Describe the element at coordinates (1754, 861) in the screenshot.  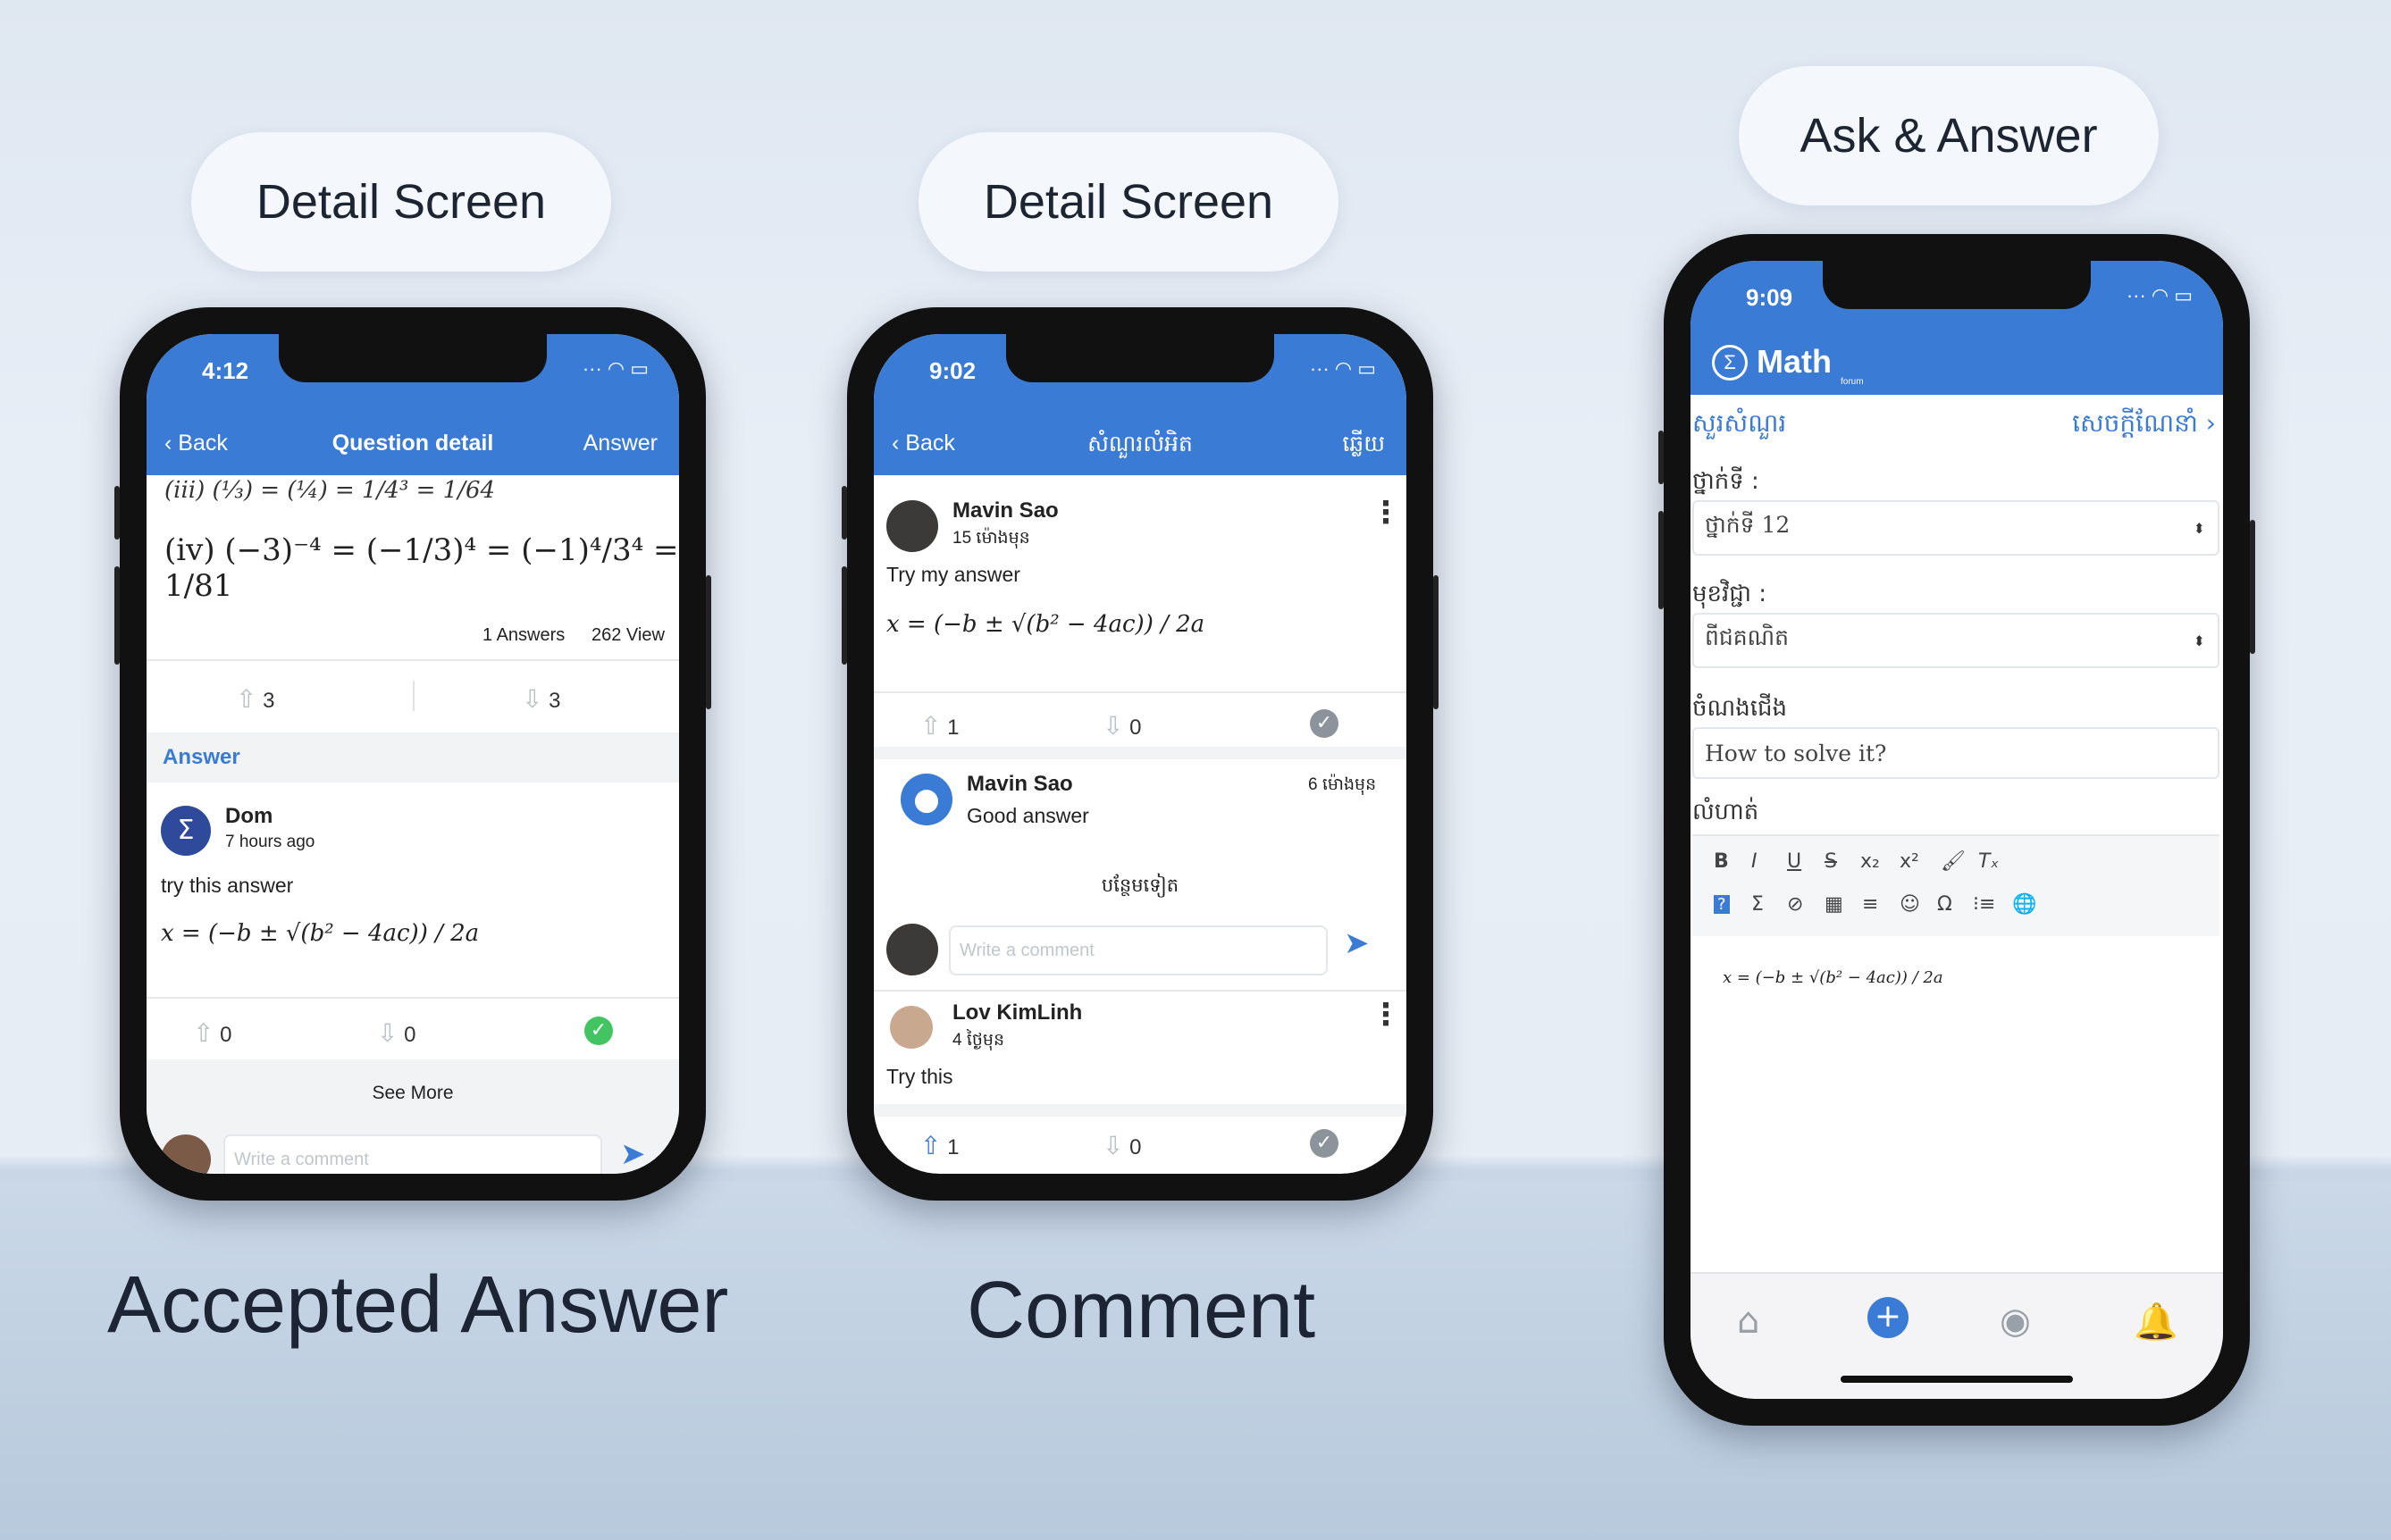
I see `italic-button: I` at that location.